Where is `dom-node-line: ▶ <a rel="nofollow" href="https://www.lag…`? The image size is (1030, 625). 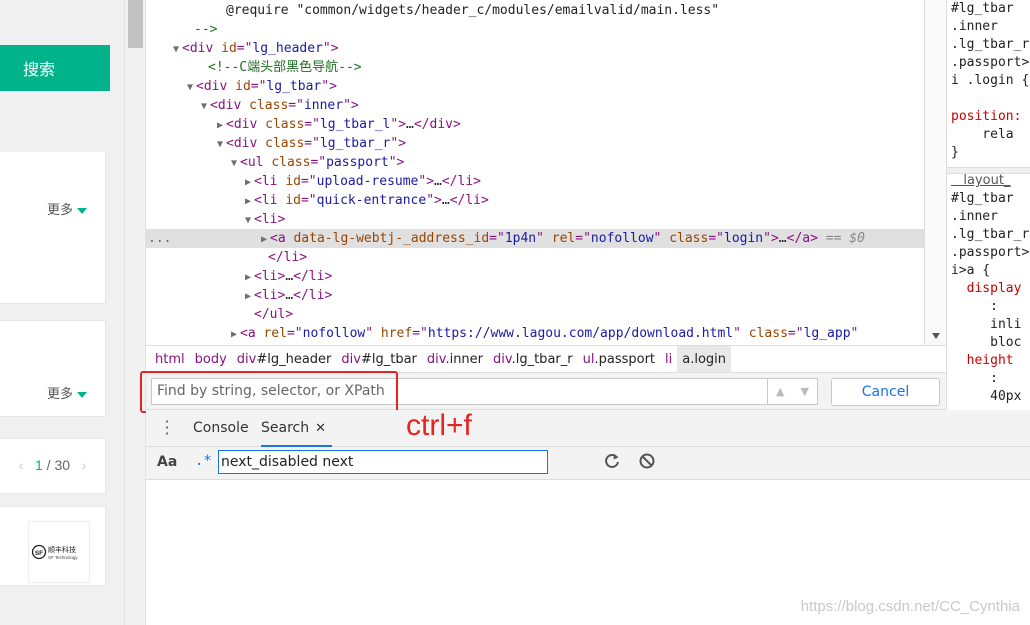 dom-node-line: ▶ <a rel="nofollow" href="https://www.lag… is located at coordinates (535, 333).